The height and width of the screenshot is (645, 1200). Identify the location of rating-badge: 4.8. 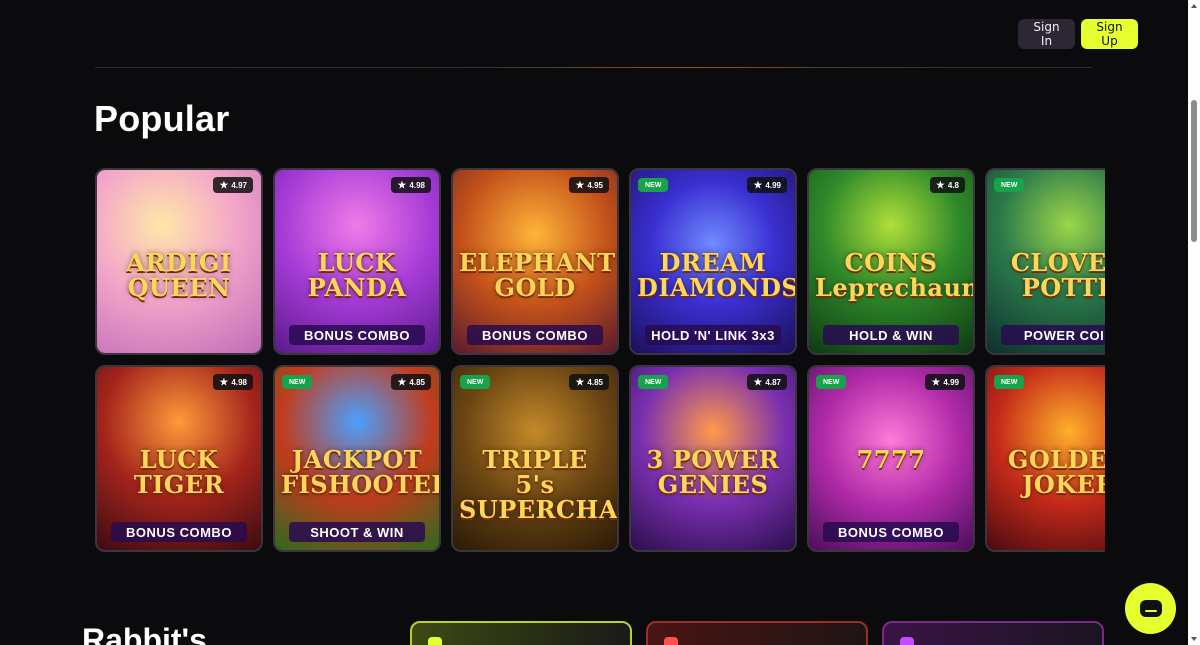
(947, 185).